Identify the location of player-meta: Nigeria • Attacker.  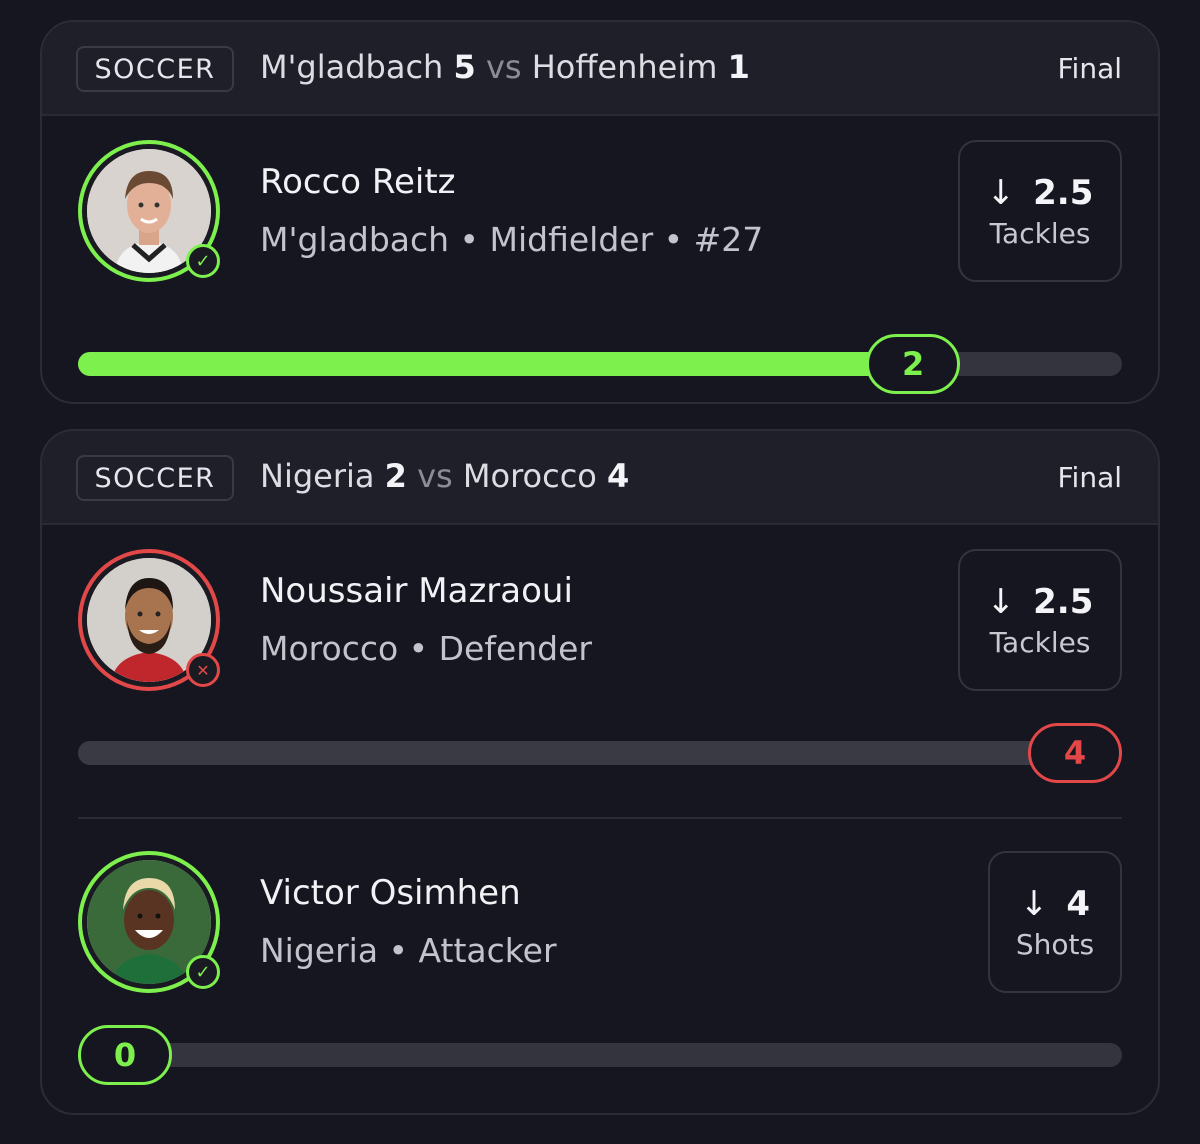
(408, 950).